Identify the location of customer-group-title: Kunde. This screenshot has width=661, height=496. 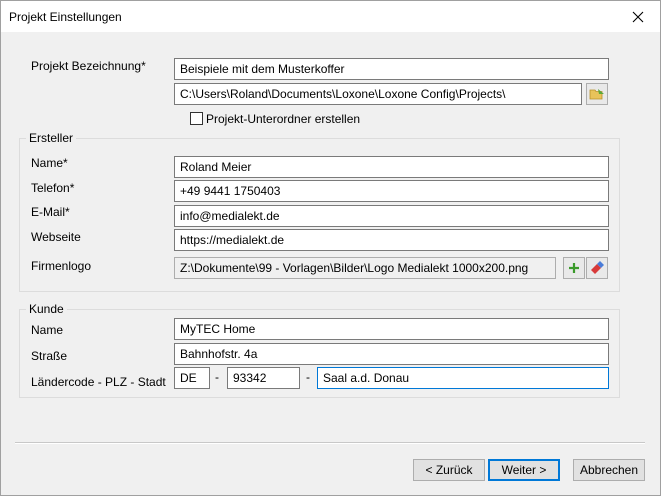
(46, 309).